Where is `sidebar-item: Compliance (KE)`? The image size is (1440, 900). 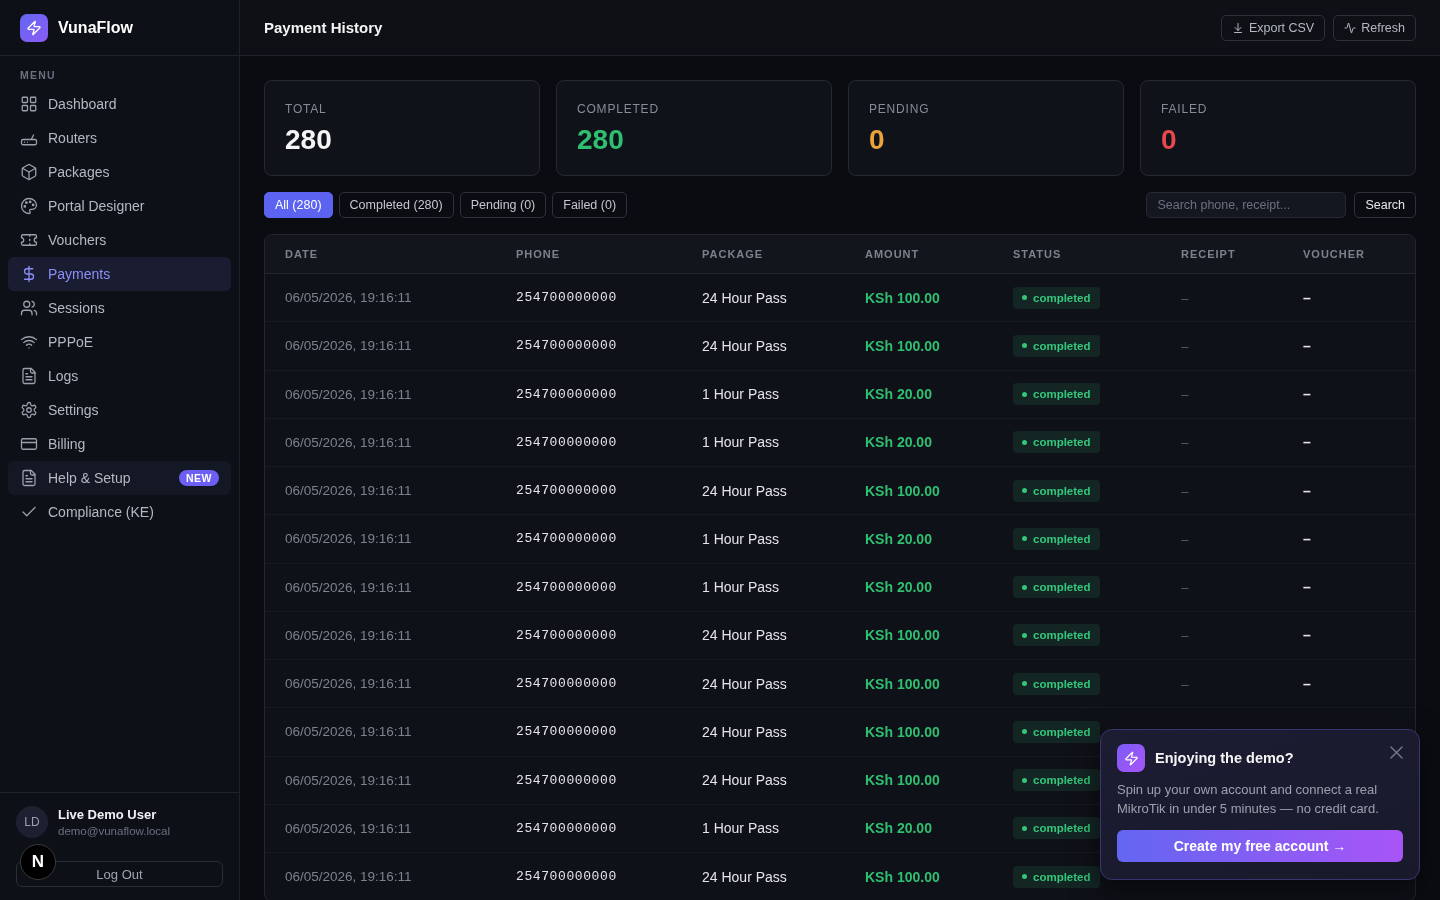 sidebar-item: Compliance (KE) is located at coordinates (119, 512).